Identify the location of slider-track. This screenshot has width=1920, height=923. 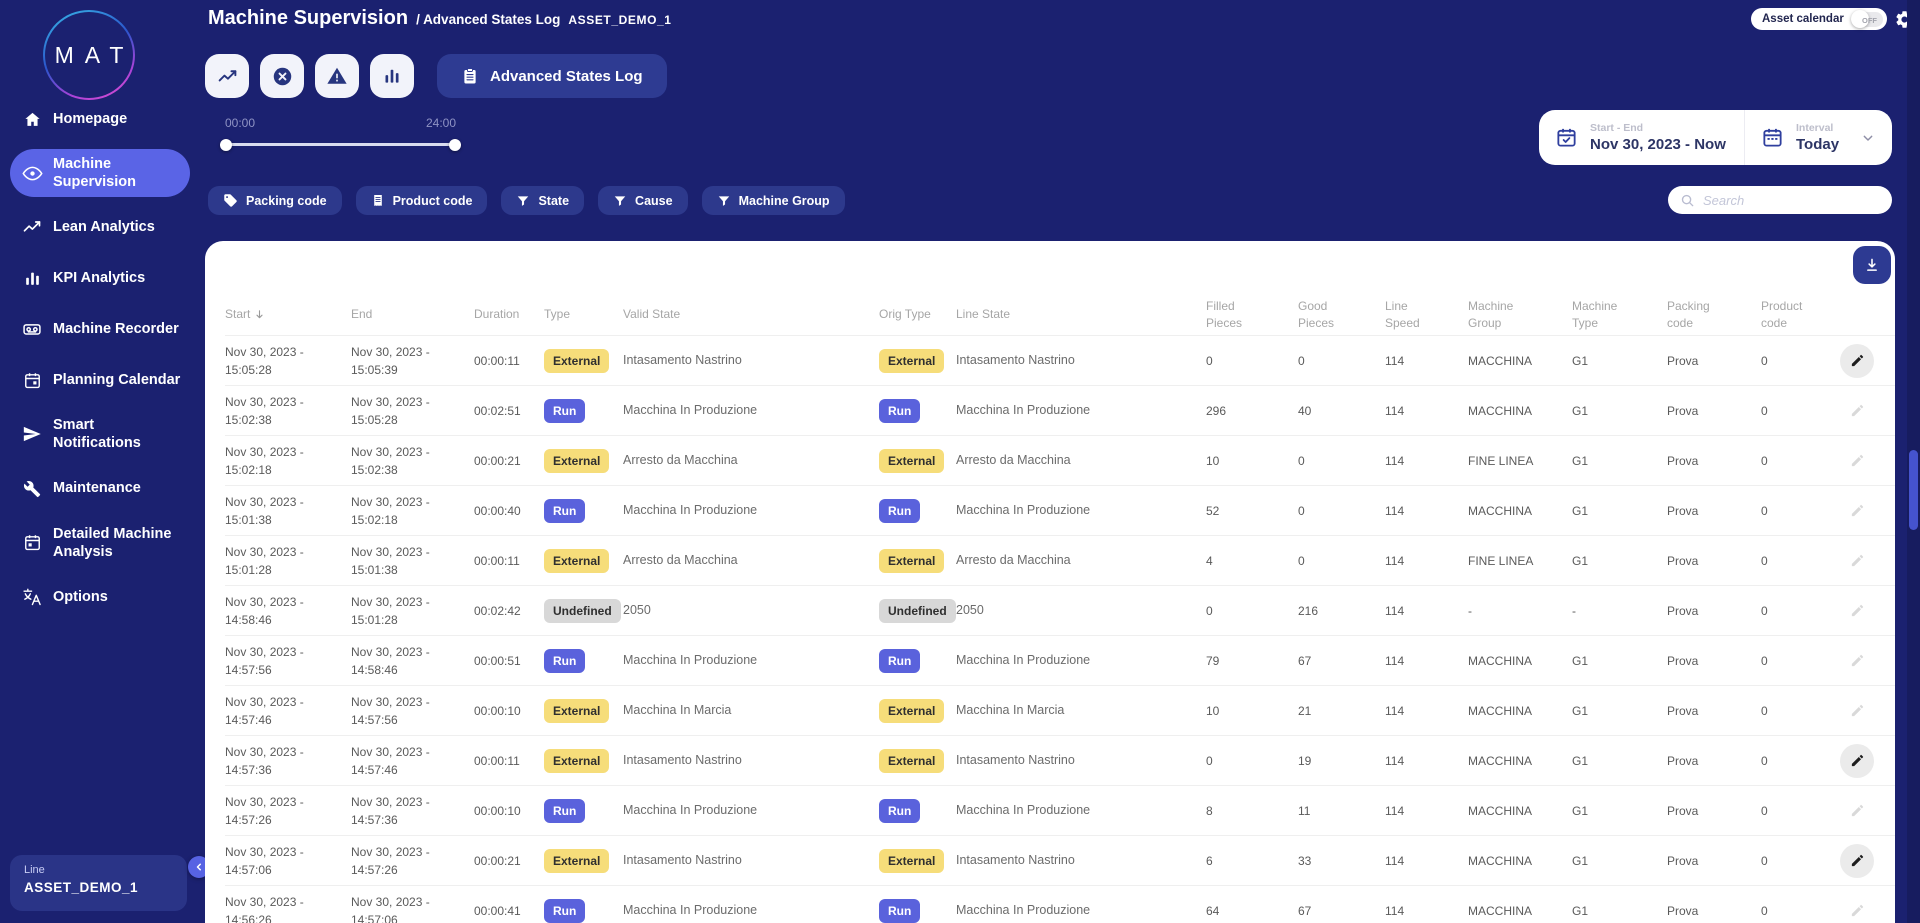
(340, 144).